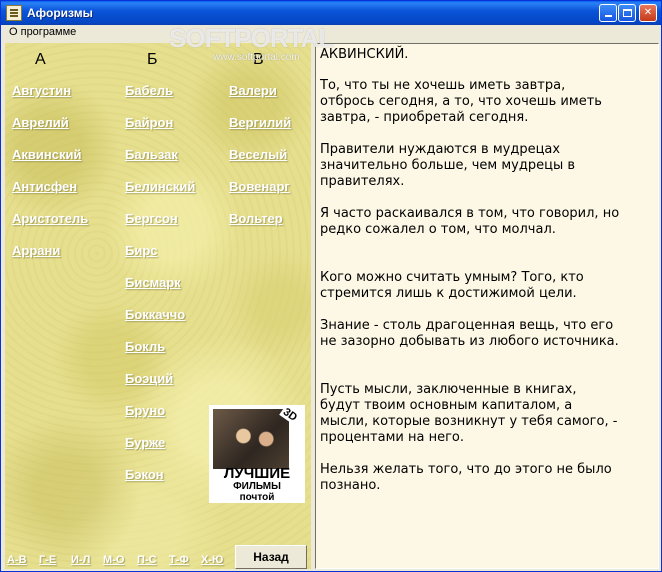 The height and width of the screenshot is (572, 662). What do you see at coordinates (80, 560) in the screenshot?
I see `alphabet-range-link: И-Л` at bounding box center [80, 560].